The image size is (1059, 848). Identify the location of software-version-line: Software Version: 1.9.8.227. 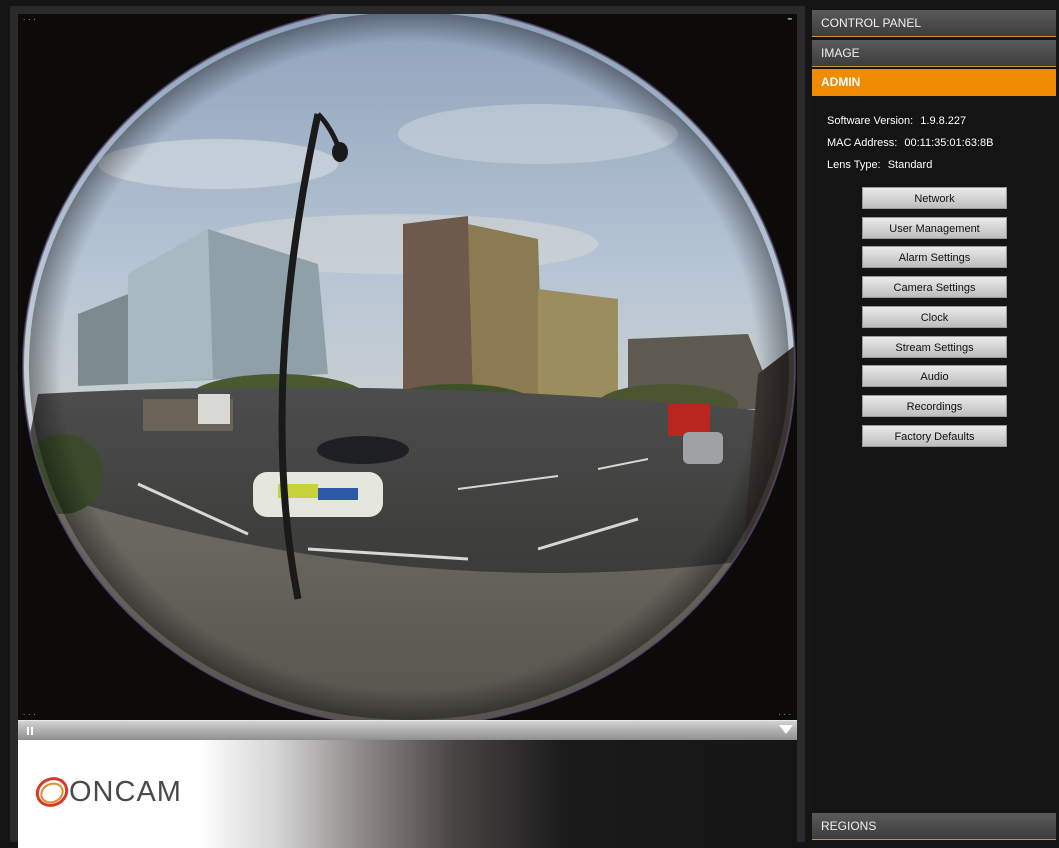
(912, 121).